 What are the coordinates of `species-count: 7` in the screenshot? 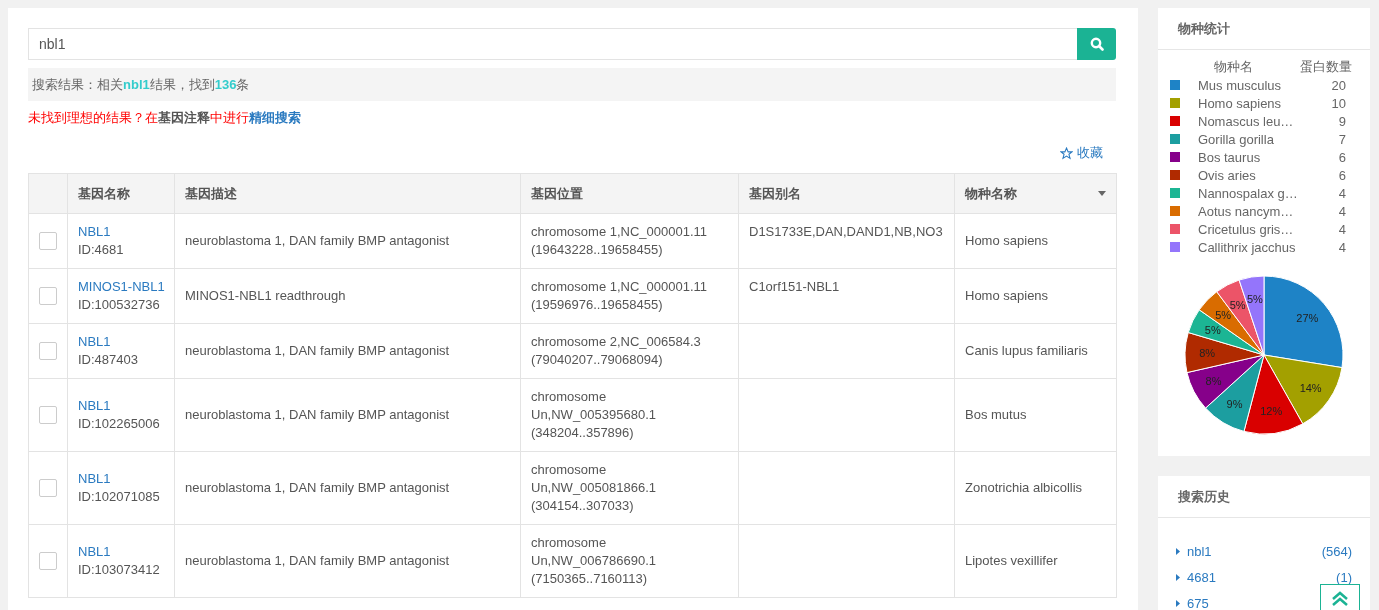 It's located at (1342, 139).